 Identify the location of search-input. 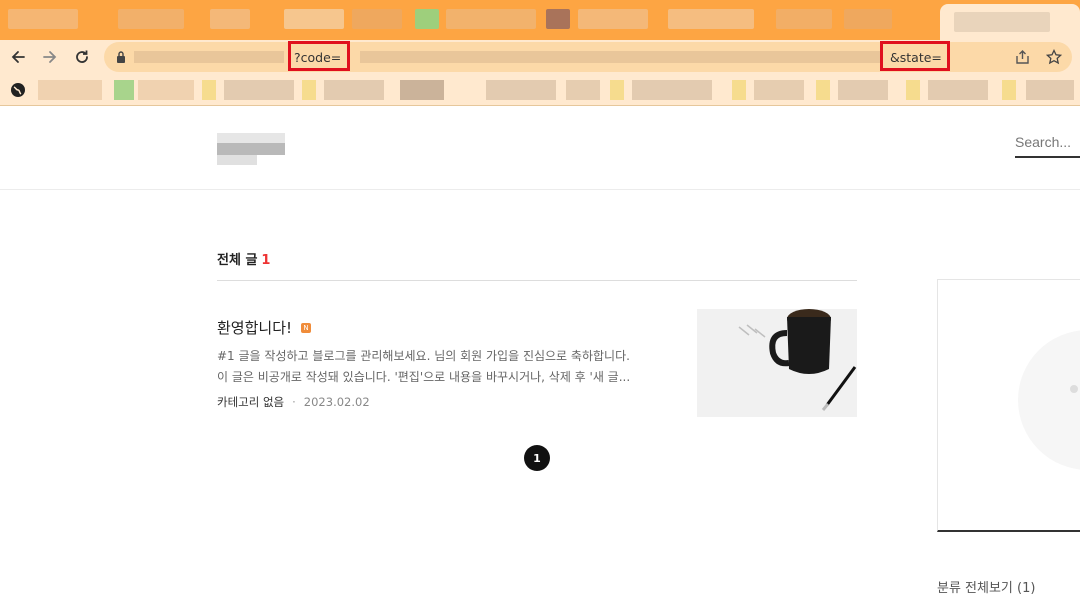
(1047, 142).